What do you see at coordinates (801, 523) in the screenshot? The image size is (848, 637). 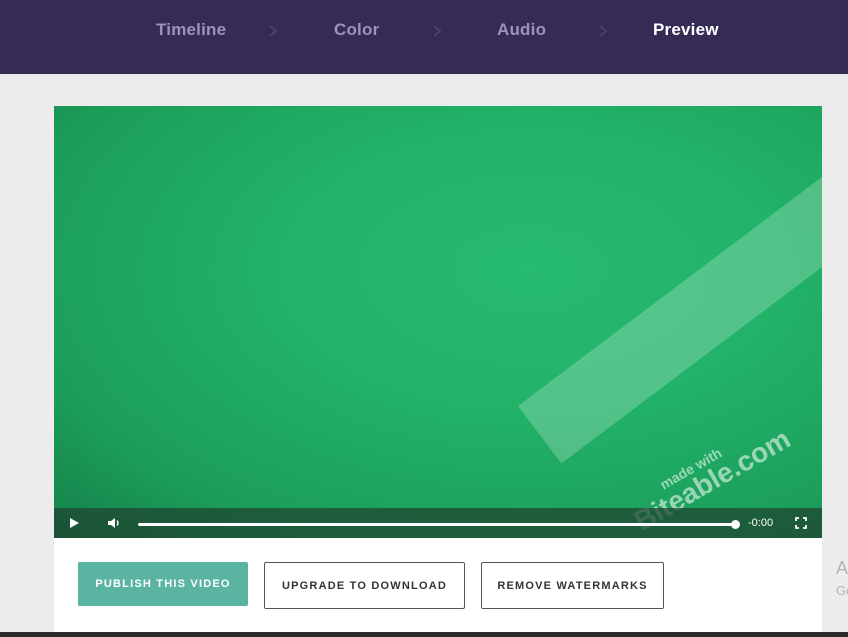 I see `fullscreen-icon` at bounding box center [801, 523].